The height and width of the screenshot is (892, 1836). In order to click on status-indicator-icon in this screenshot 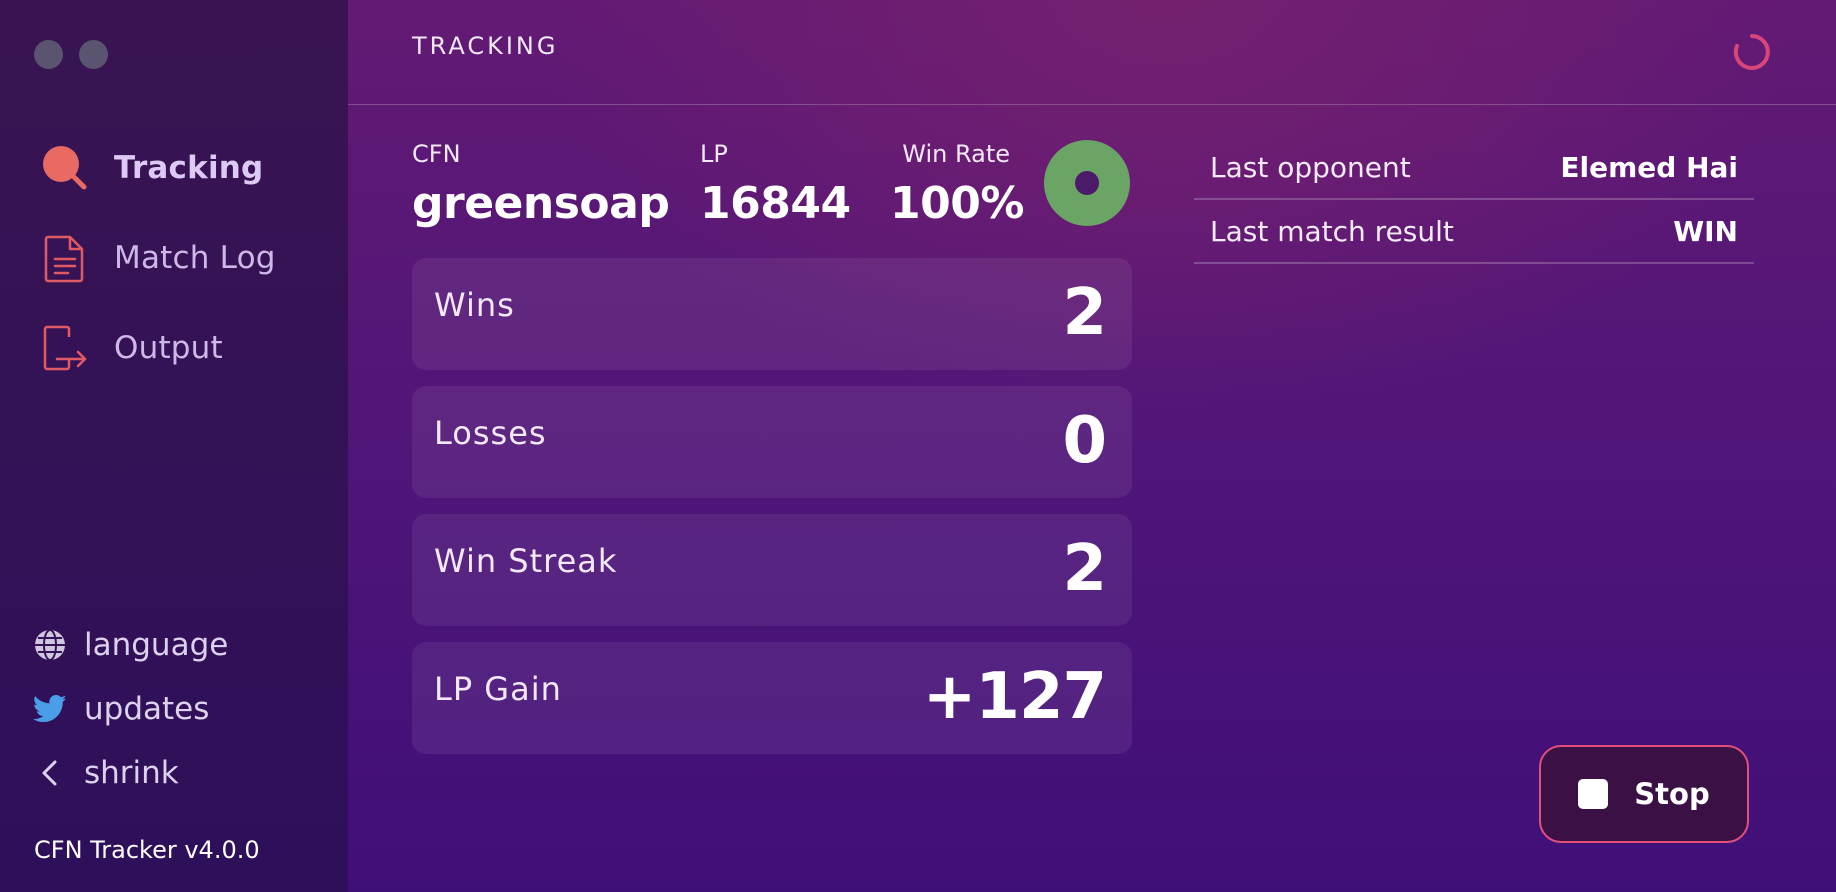, I will do `click(1087, 183)`.